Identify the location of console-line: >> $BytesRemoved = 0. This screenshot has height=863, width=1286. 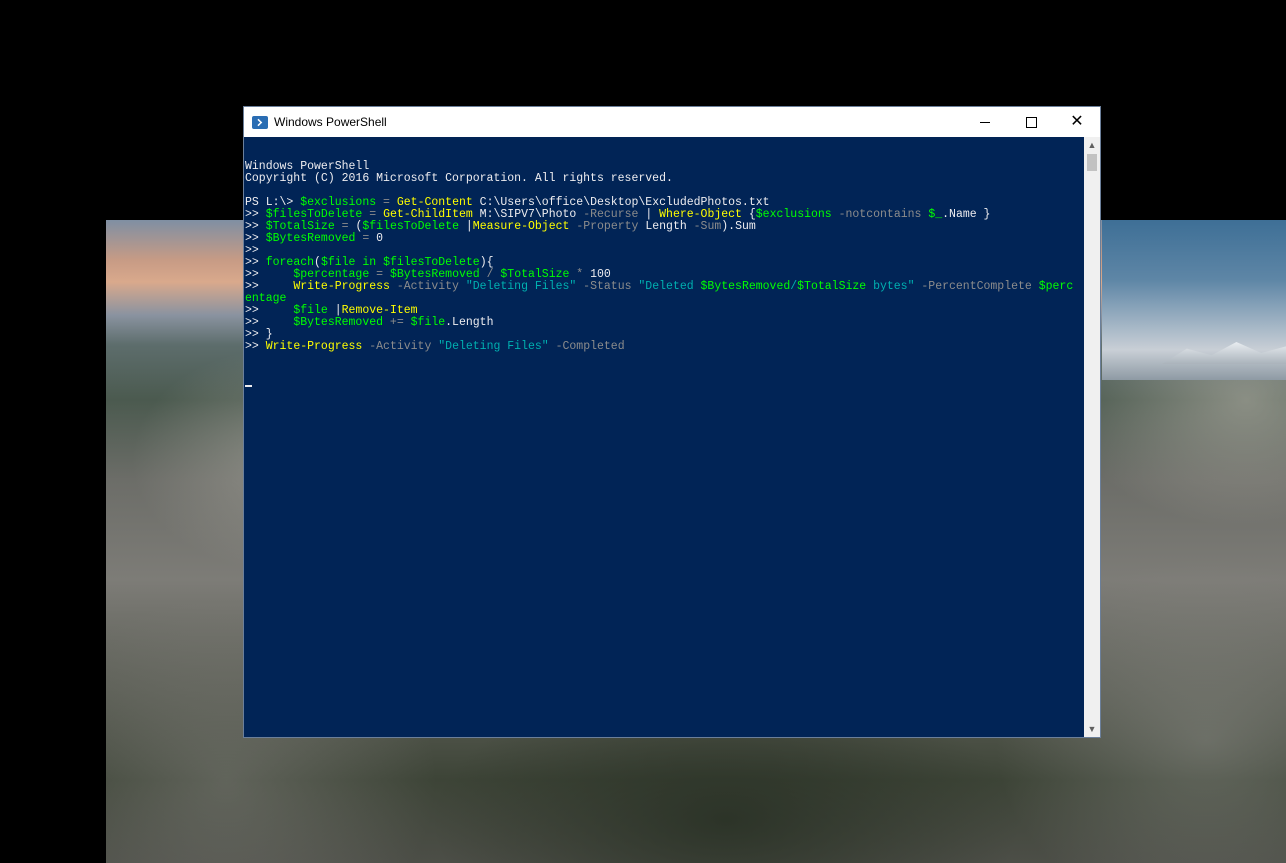
(664, 239).